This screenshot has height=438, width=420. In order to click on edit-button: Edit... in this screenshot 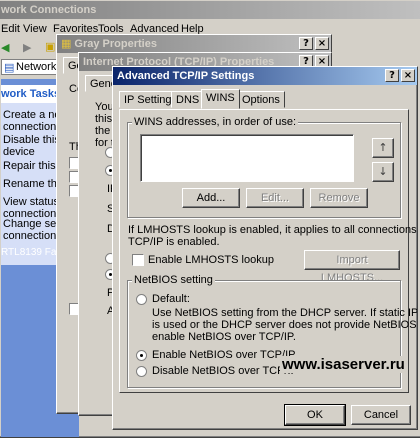, I will do `click(275, 198)`.